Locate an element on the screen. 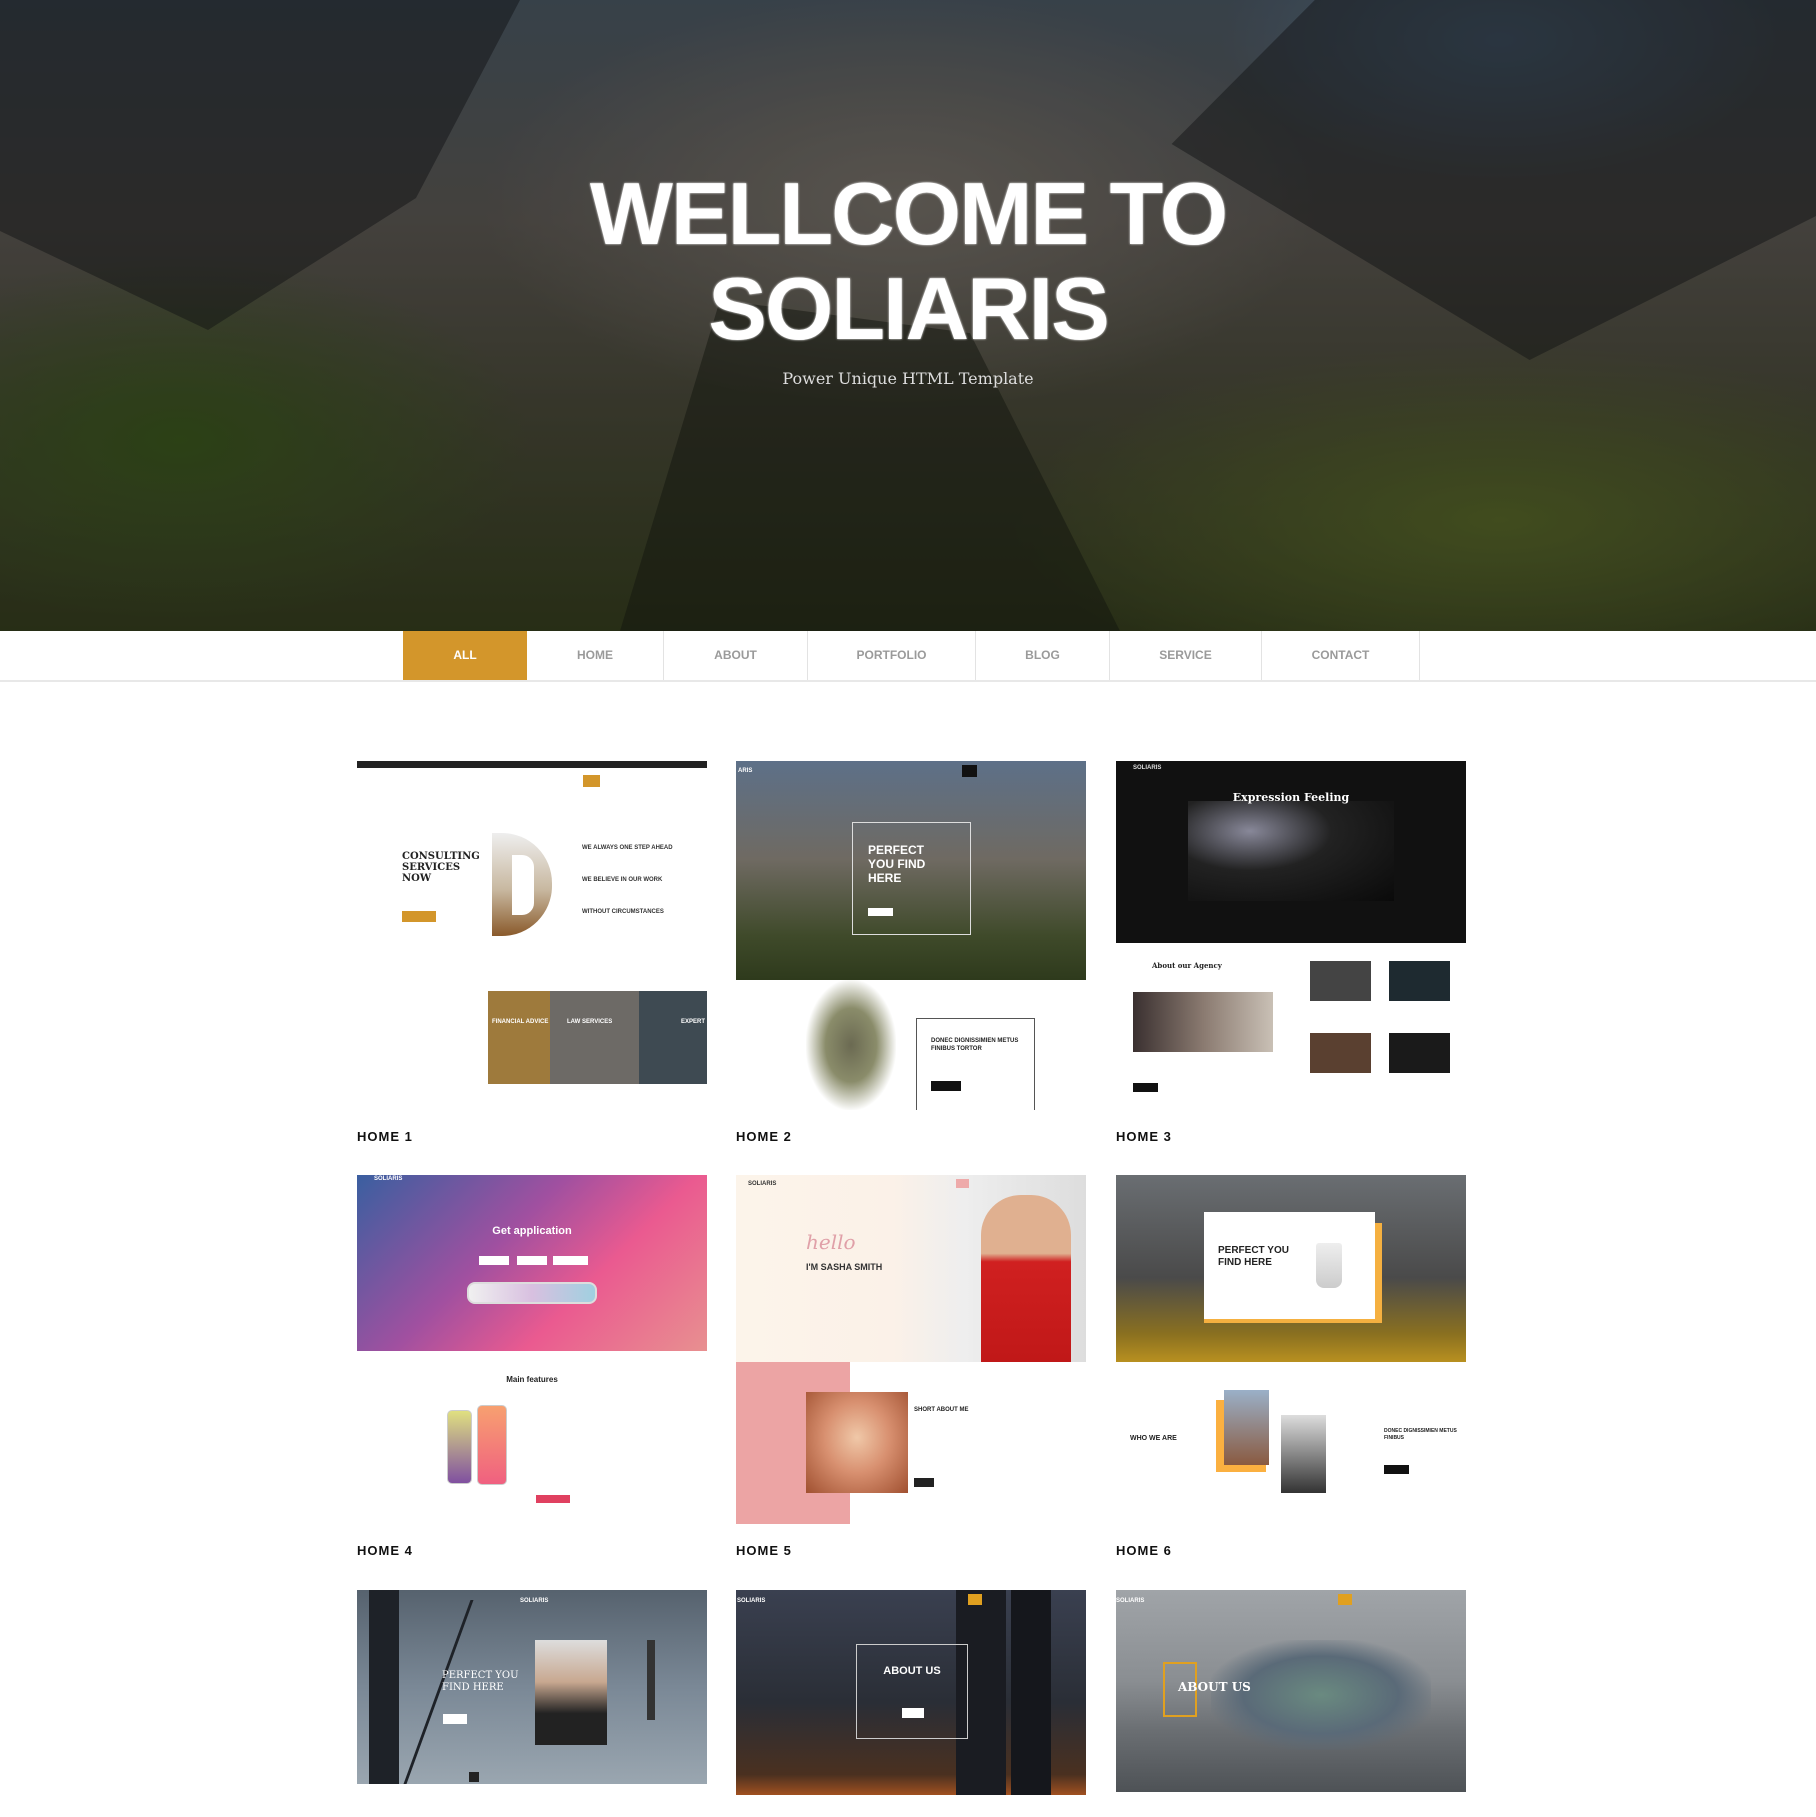 The width and height of the screenshot is (1816, 1817). thumb-heading: CONSULTING SERVICES NOW is located at coordinates (441, 867).